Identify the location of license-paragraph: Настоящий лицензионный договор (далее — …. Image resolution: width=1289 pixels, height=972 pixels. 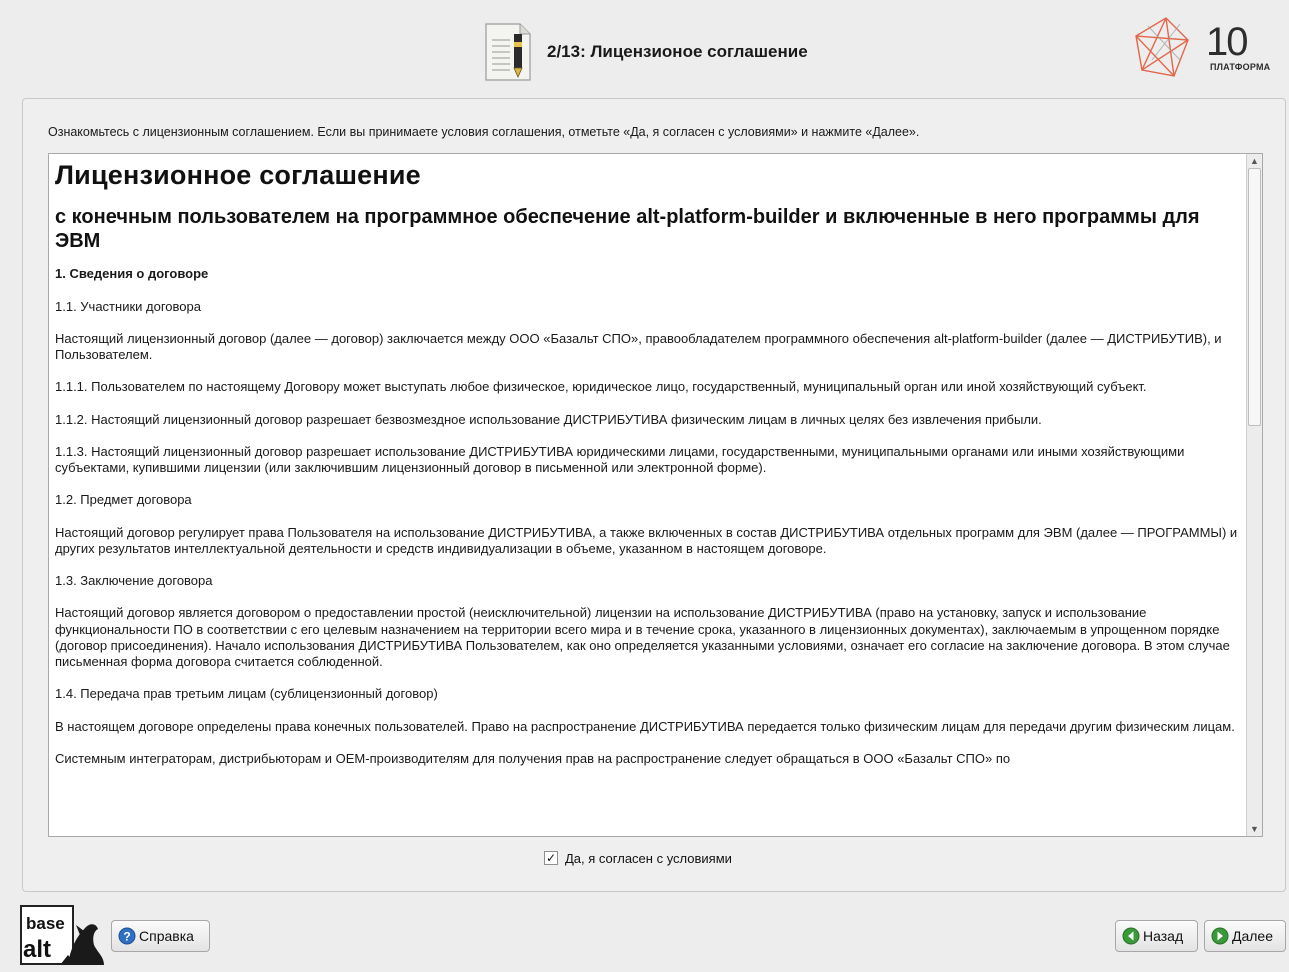
(638, 346).